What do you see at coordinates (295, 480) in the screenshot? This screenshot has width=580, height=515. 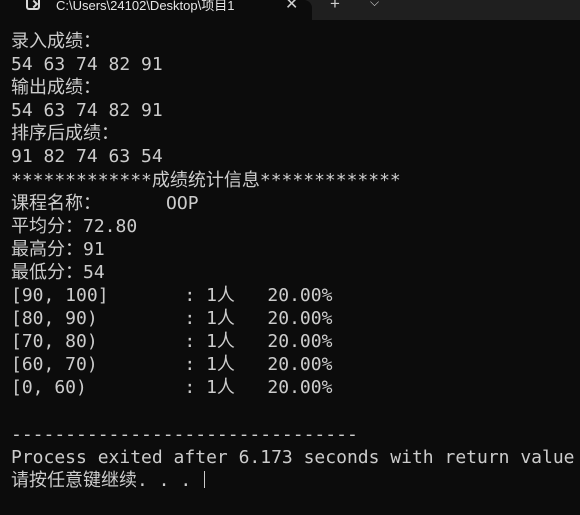 I see `prompt-line: 请按任意键继续. . .` at bounding box center [295, 480].